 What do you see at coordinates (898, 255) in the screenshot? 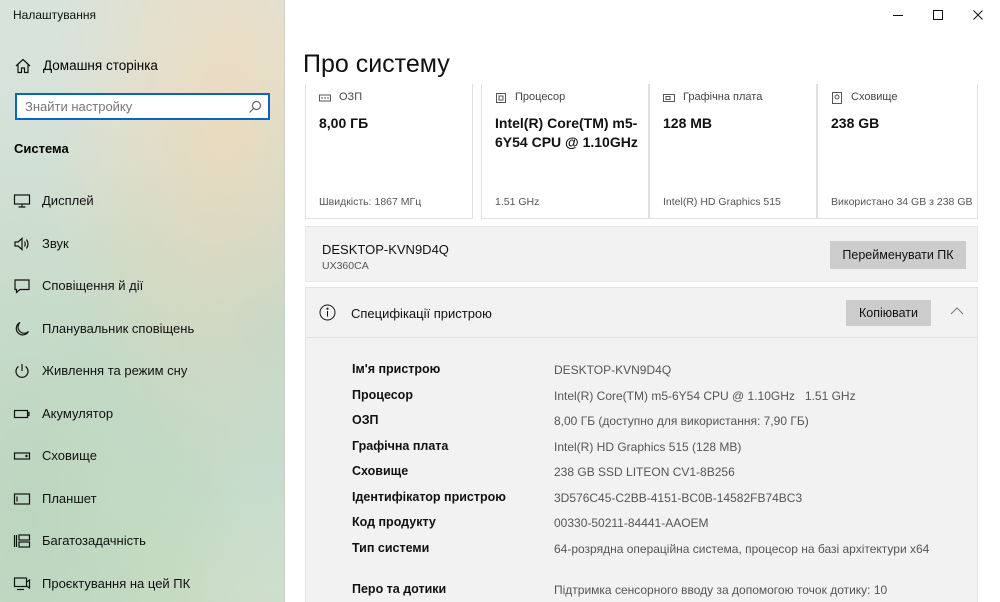
I see `rename-pc-button: Перейменувати ПК` at bounding box center [898, 255].